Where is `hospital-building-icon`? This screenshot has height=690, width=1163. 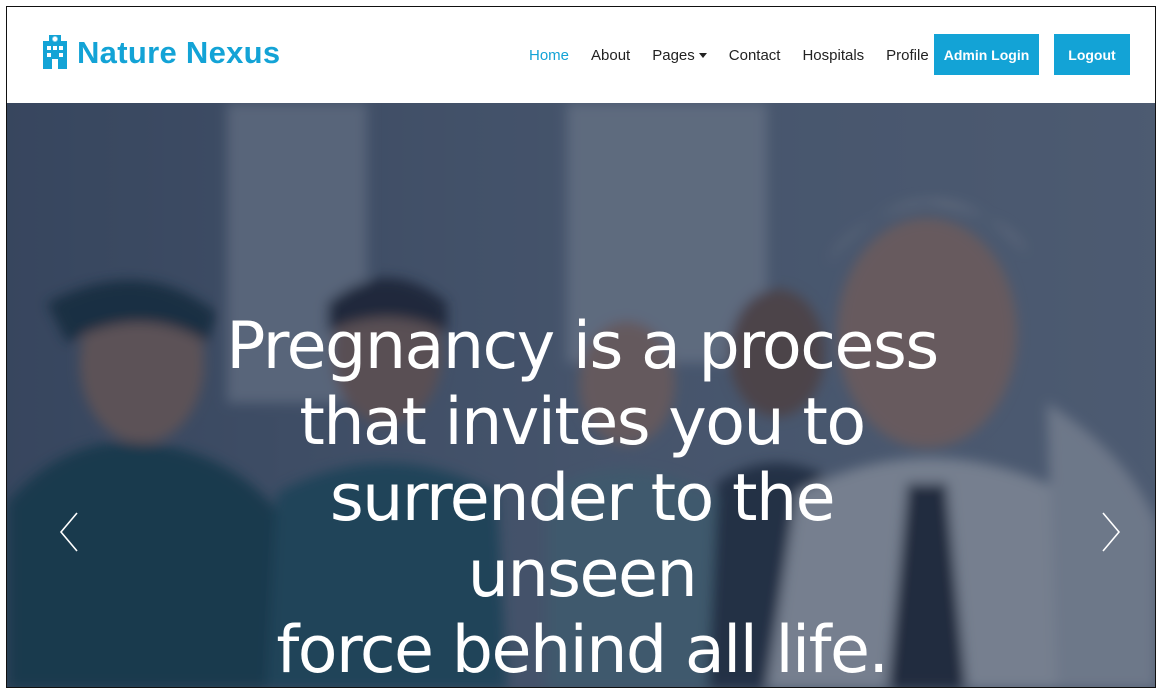
hospital-building-icon is located at coordinates (55, 52).